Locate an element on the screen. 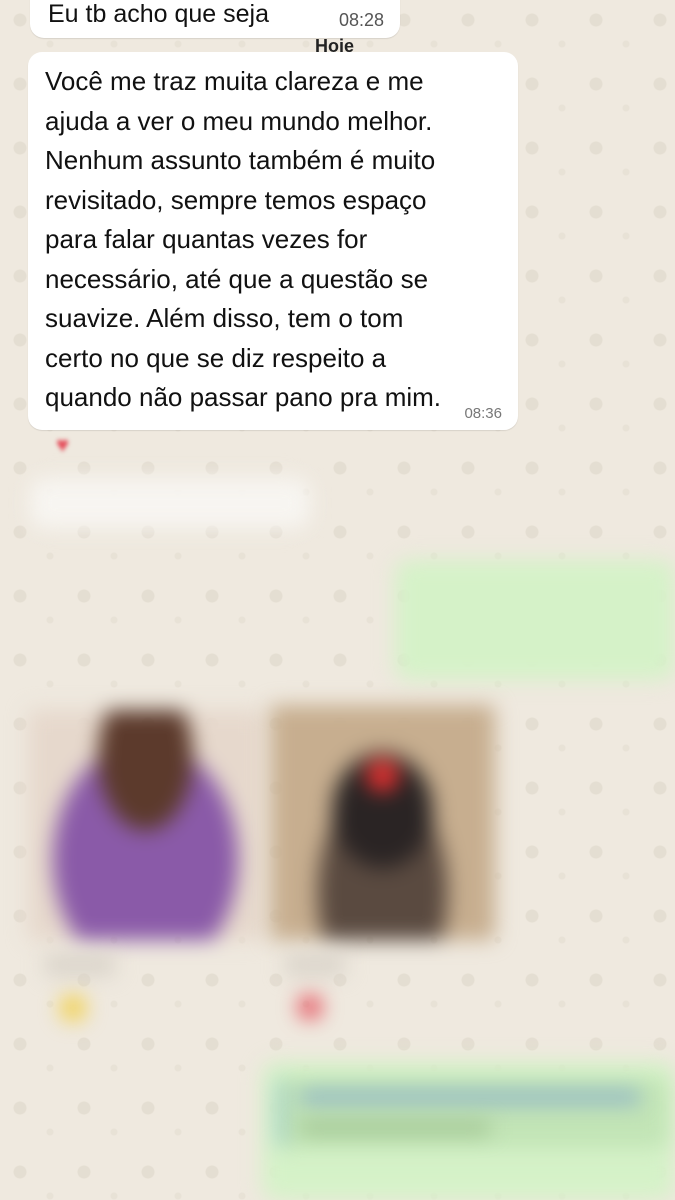 Image resolution: width=675 pixels, height=1200 pixels. blurred-quoted-reply is located at coordinates (473, 1113).